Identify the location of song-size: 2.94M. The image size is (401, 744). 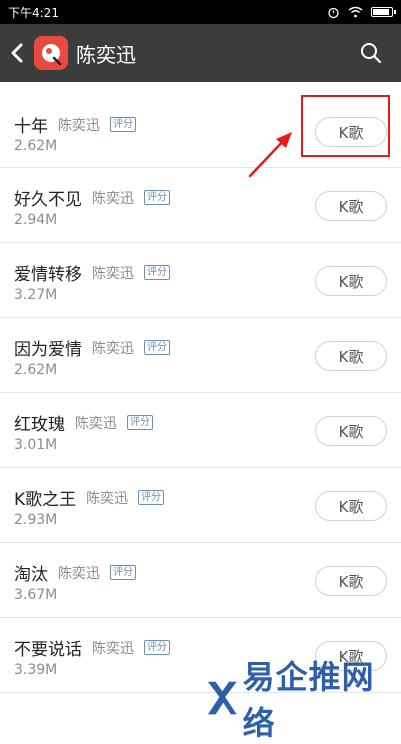
(36, 220).